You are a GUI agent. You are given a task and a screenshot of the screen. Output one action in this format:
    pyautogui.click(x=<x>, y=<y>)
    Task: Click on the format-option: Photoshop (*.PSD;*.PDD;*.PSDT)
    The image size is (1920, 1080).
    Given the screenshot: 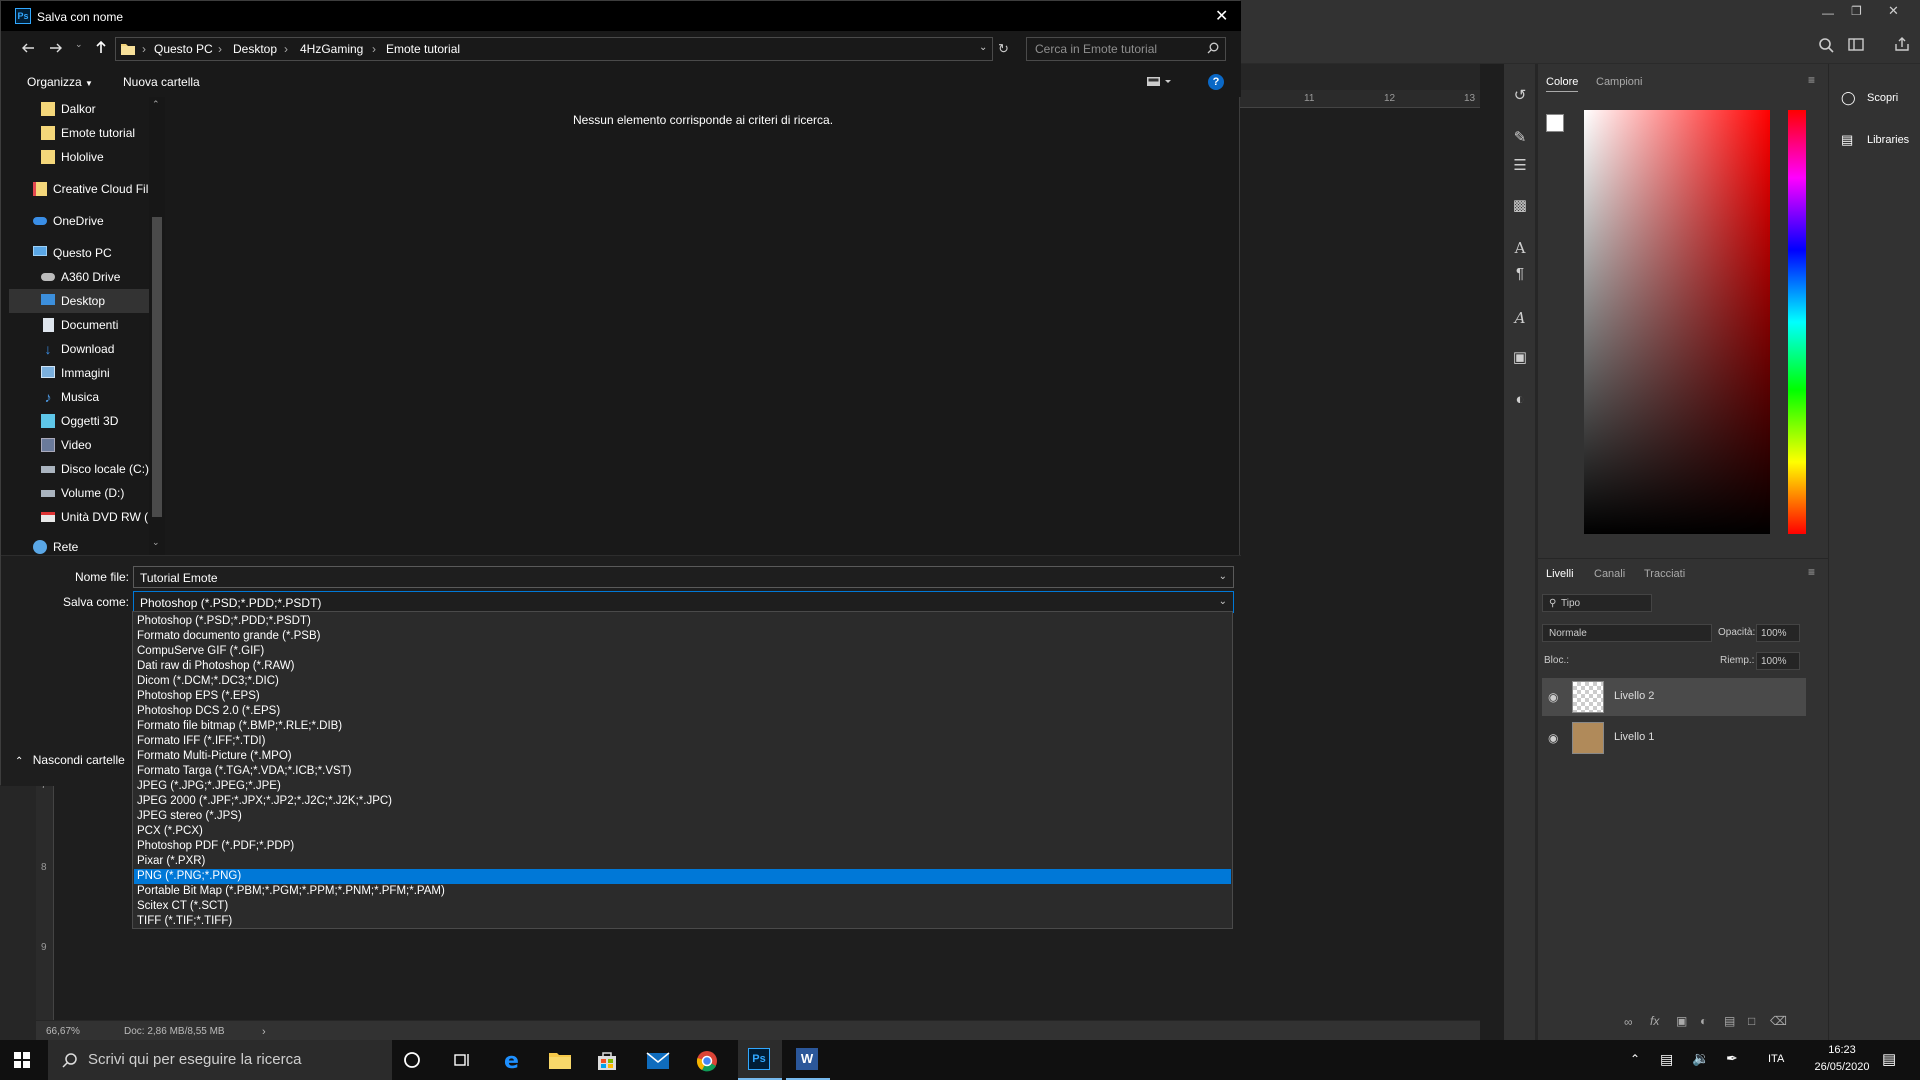 What is the action you would take?
    pyautogui.click(x=682, y=621)
    